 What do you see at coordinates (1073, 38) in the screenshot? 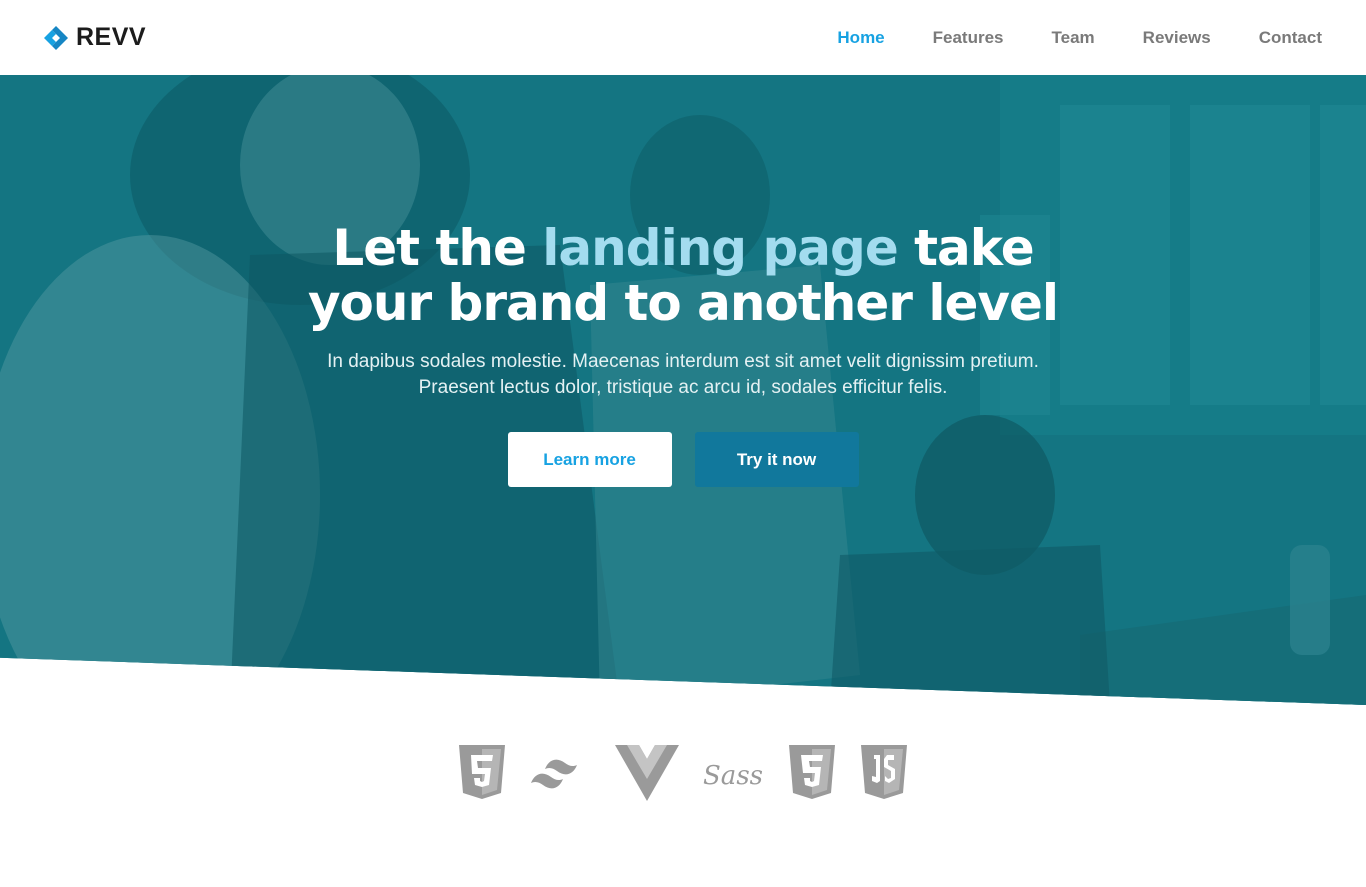
I see `nav-team: Team` at bounding box center [1073, 38].